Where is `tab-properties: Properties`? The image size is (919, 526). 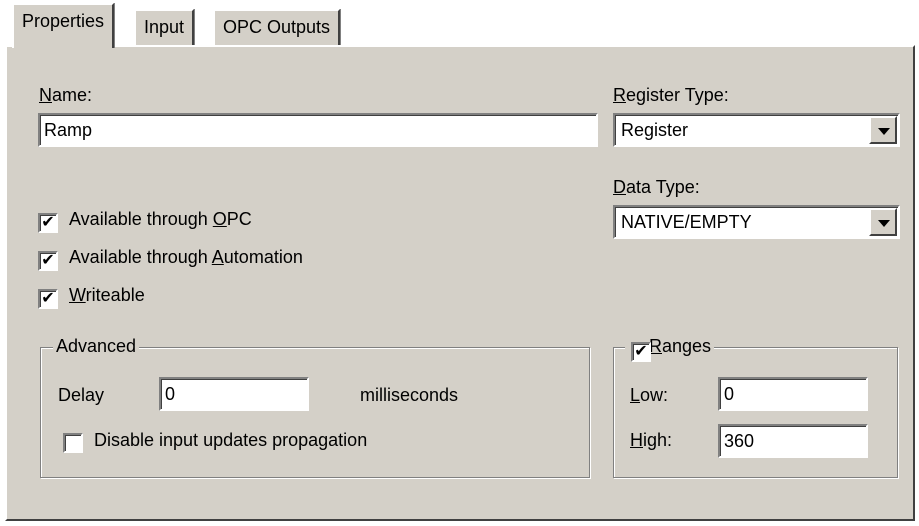 tab-properties: Properties is located at coordinates (63, 25).